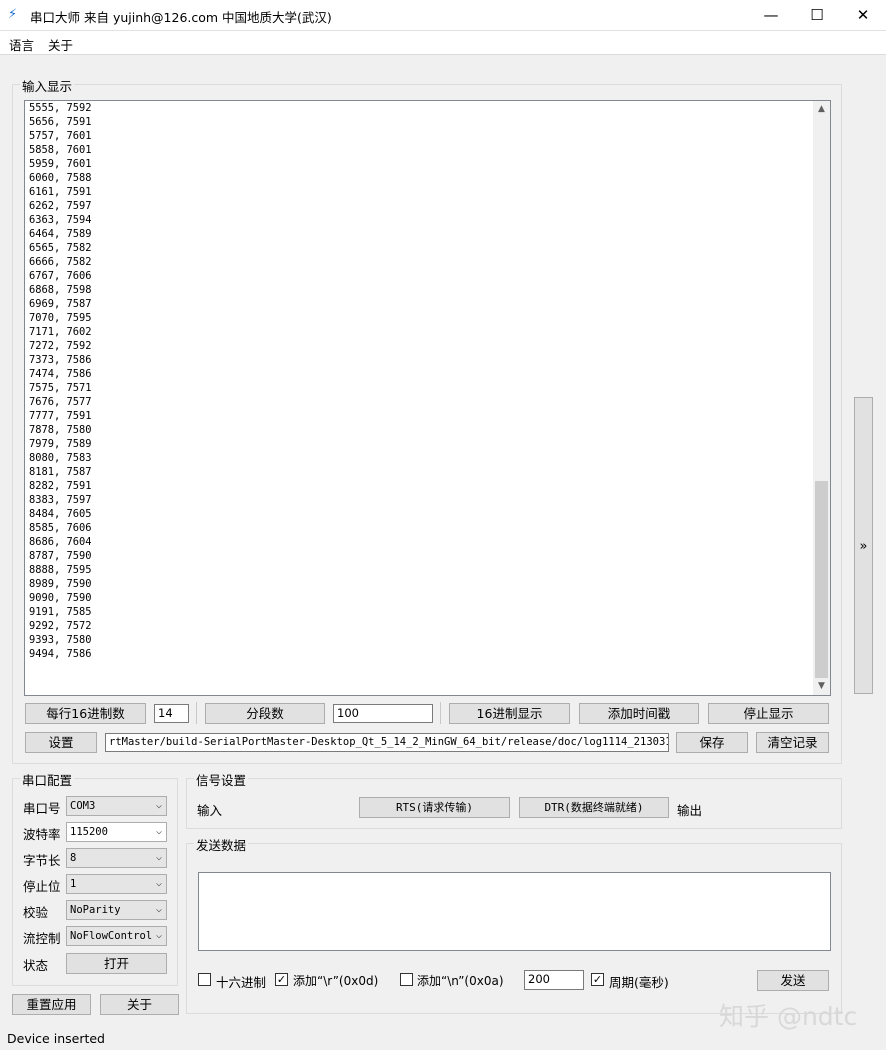 The image size is (886, 1050). What do you see at coordinates (821, 398) in the screenshot?
I see `receive-scrollbar: ▲ ▼` at bounding box center [821, 398].